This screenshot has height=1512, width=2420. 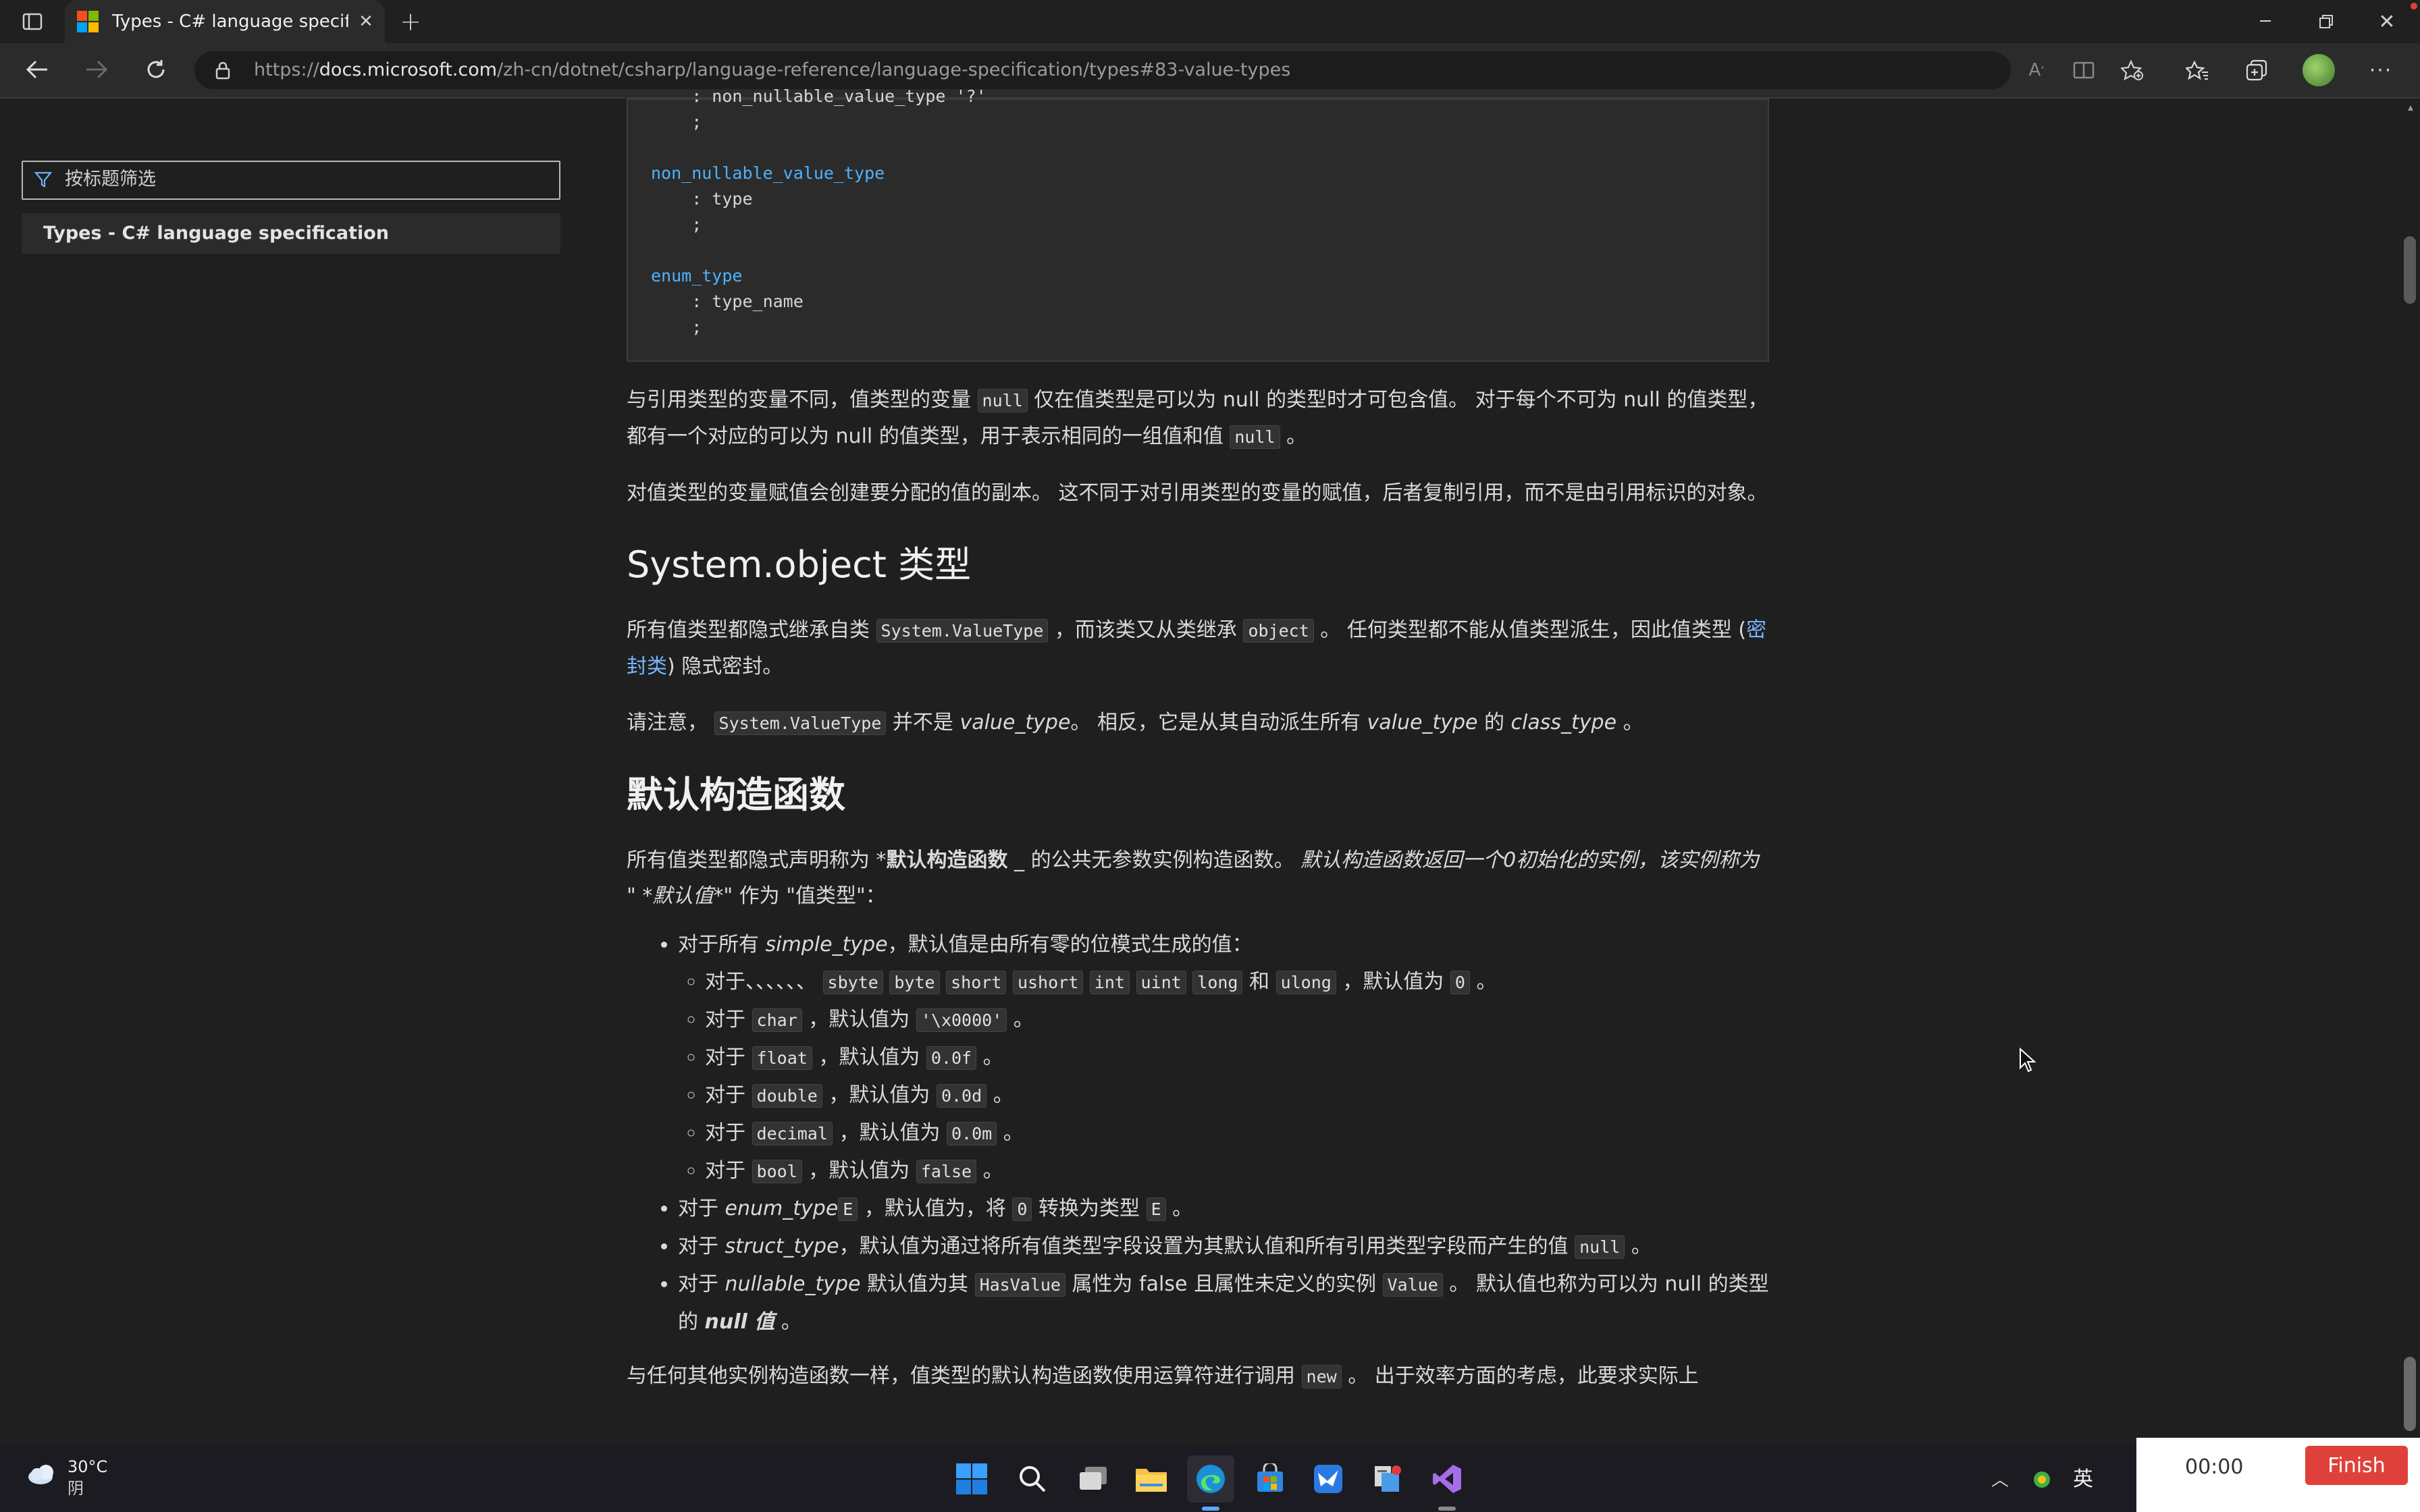 I want to click on toc-scrollbar-thumb, so click(x=2410, y=1394).